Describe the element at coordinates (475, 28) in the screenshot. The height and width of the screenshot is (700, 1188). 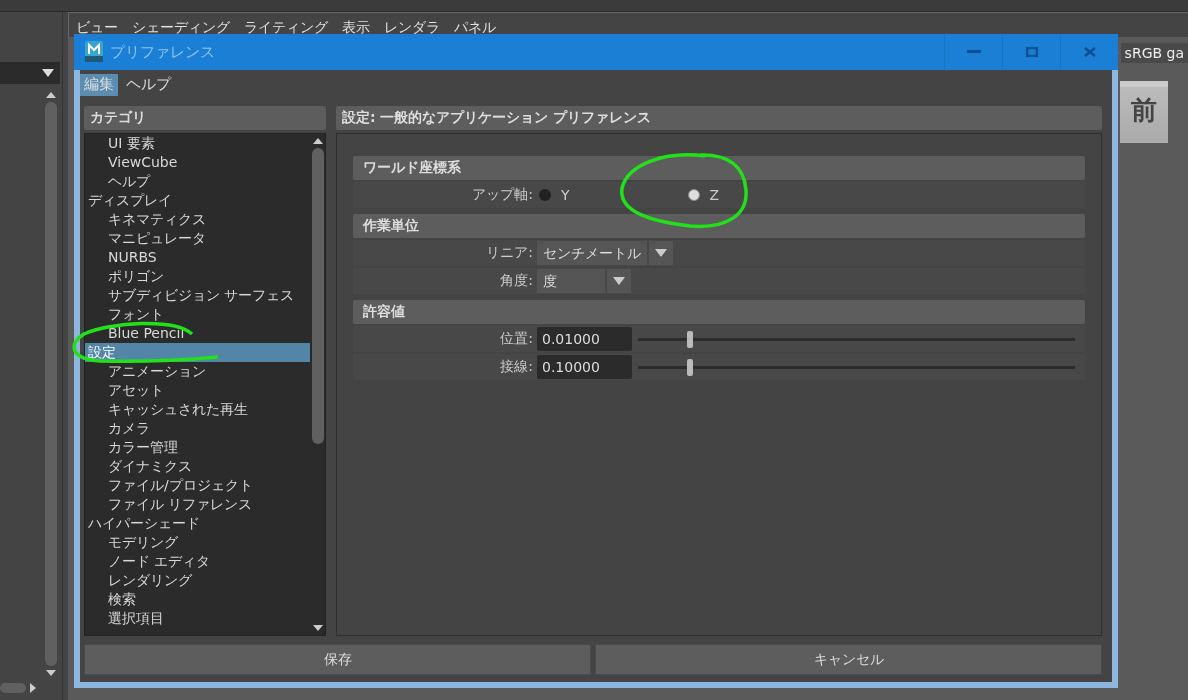
I see `menu-item: パネル` at that location.